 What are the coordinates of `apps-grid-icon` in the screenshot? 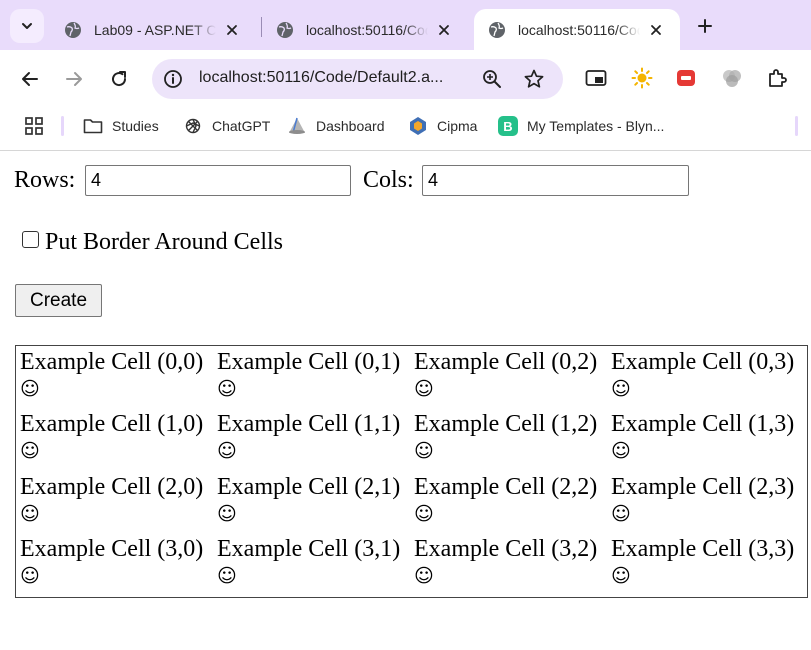 It's located at (34, 126).